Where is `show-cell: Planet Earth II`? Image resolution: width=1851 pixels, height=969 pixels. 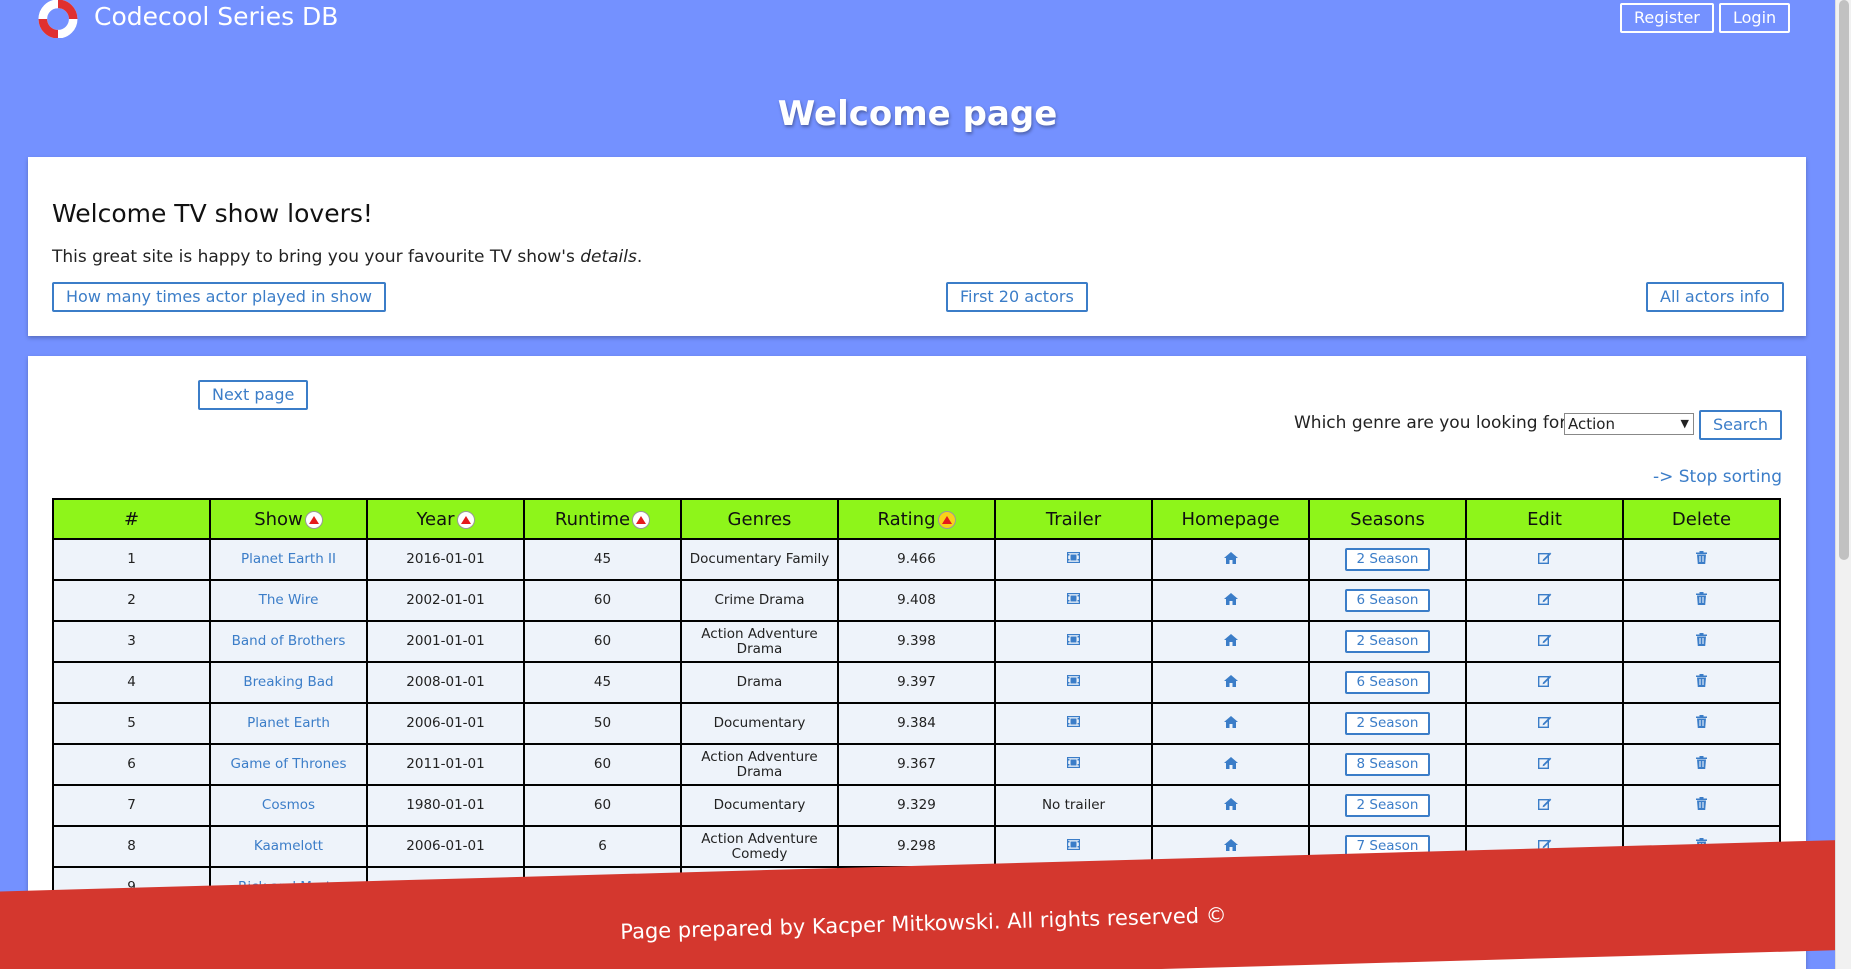 show-cell: Planet Earth II is located at coordinates (288, 559).